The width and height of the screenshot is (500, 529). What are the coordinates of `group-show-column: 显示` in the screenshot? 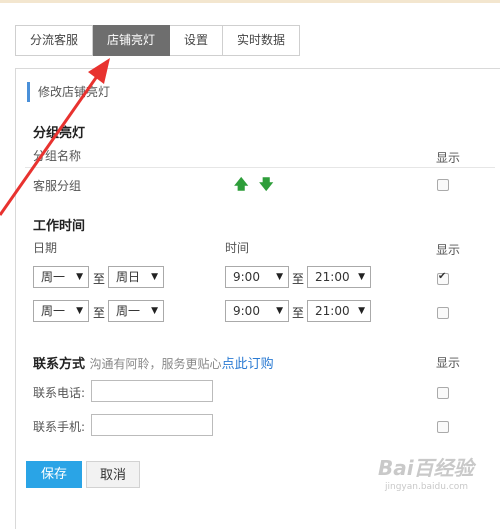 It's located at (448, 158).